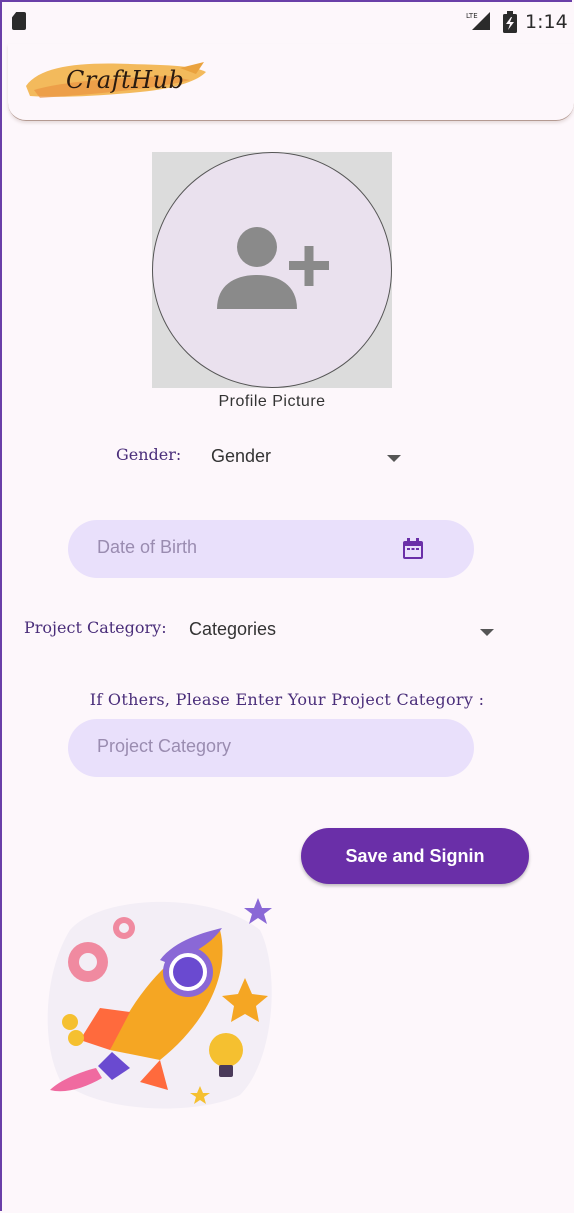 This screenshot has width=574, height=1213. I want to click on rocket-illustration, so click(159, 1003).